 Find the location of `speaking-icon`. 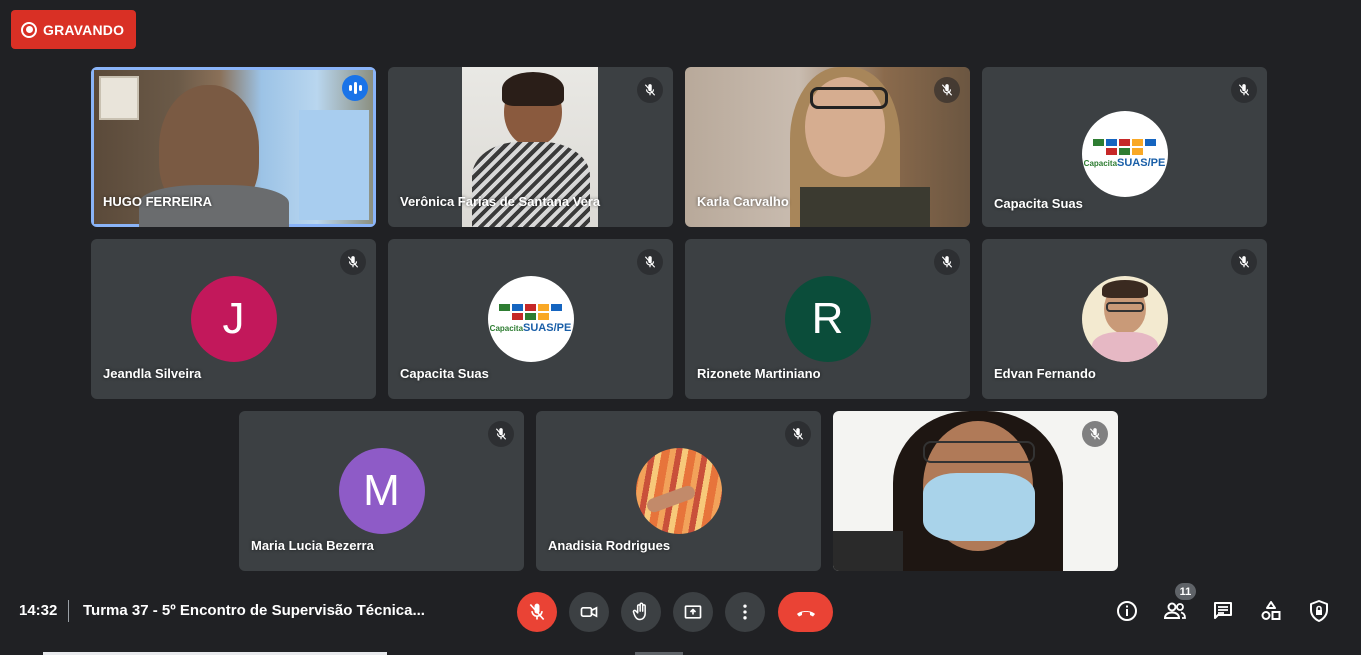

speaking-icon is located at coordinates (355, 88).